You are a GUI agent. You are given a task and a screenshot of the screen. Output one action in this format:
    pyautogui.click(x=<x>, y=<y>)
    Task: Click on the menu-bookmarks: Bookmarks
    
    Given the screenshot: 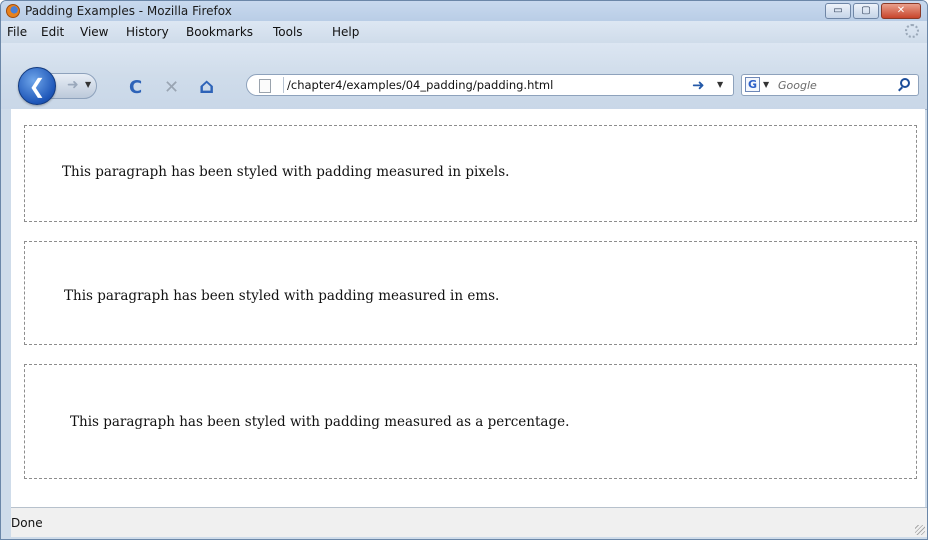 What is the action you would take?
    pyautogui.click(x=219, y=32)
    